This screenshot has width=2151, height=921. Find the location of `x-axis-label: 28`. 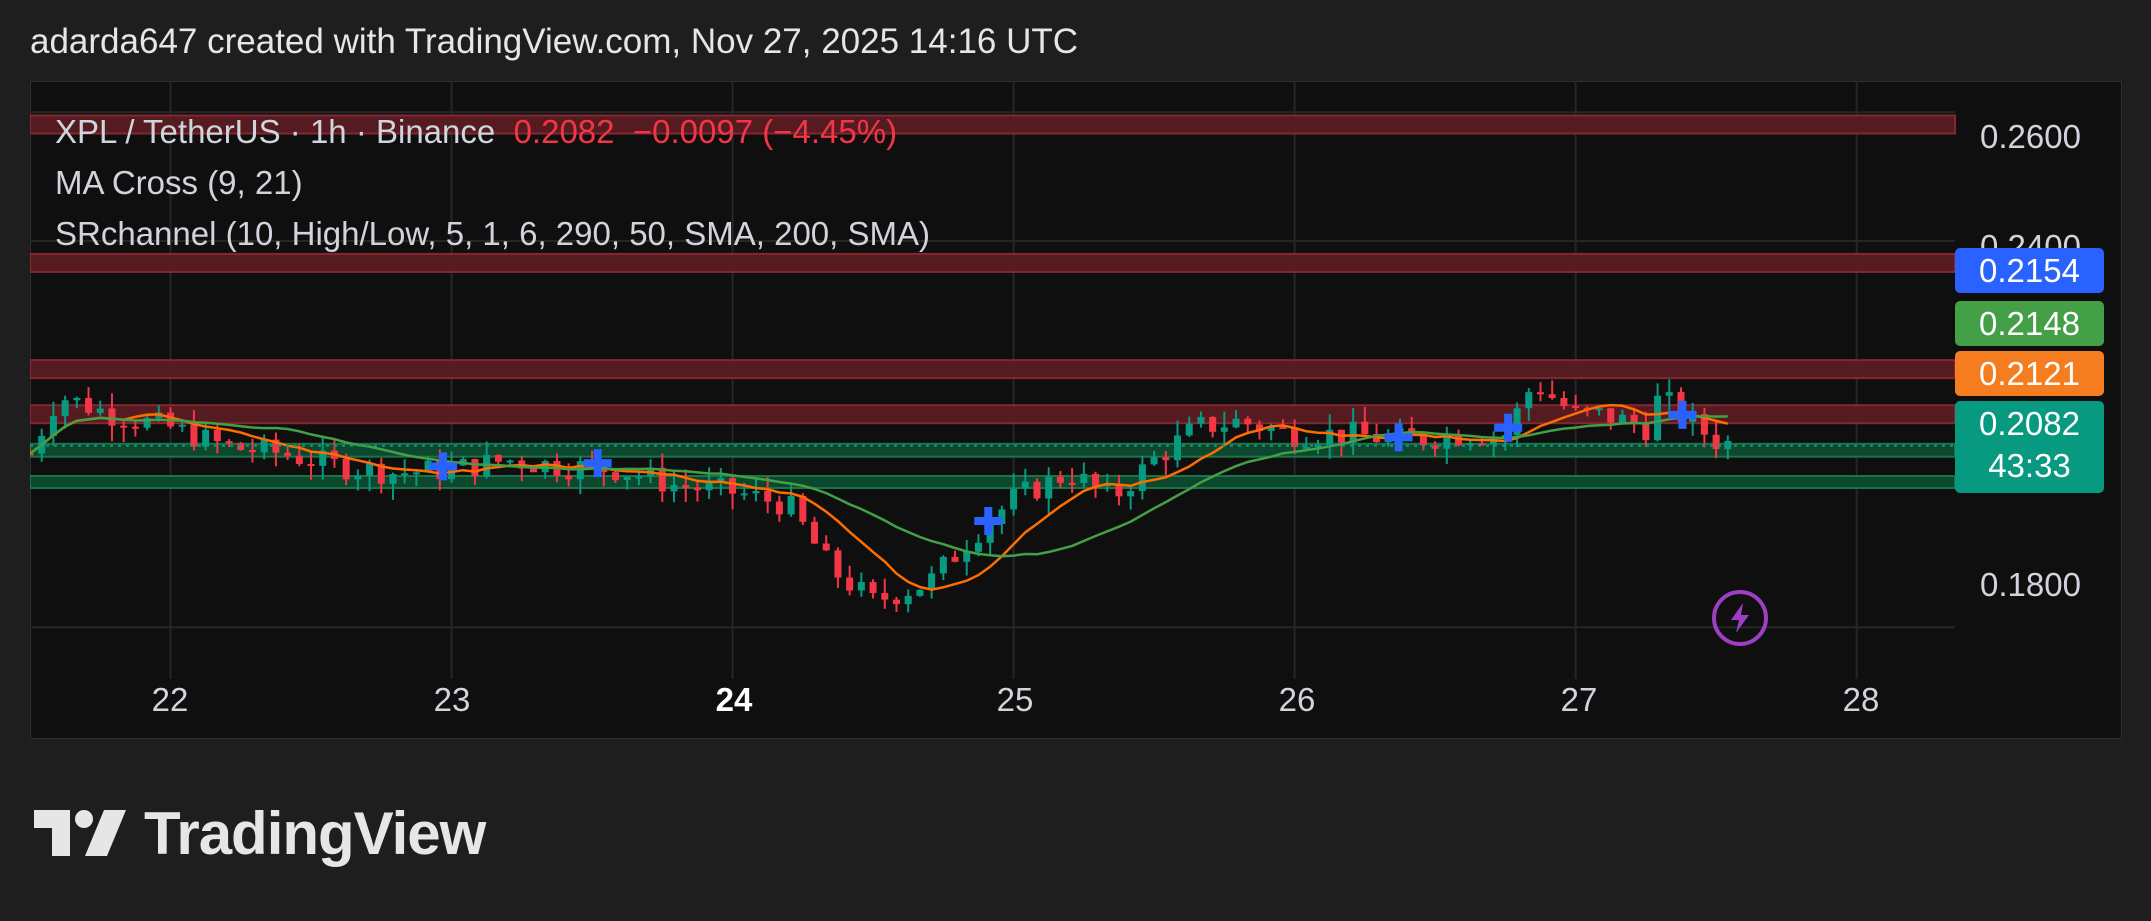

x-axis-label: 28 is located at coordinates (1861, 699).